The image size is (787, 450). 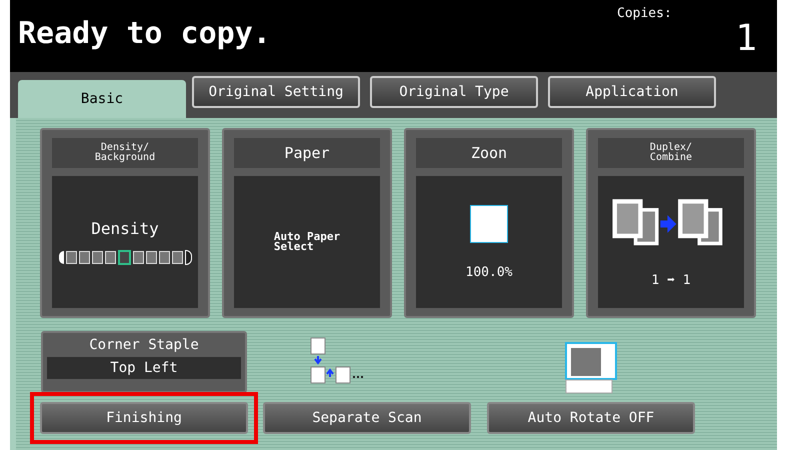 I want to click on zoom-ratio: 100.0%, so click(x=489, y=272).